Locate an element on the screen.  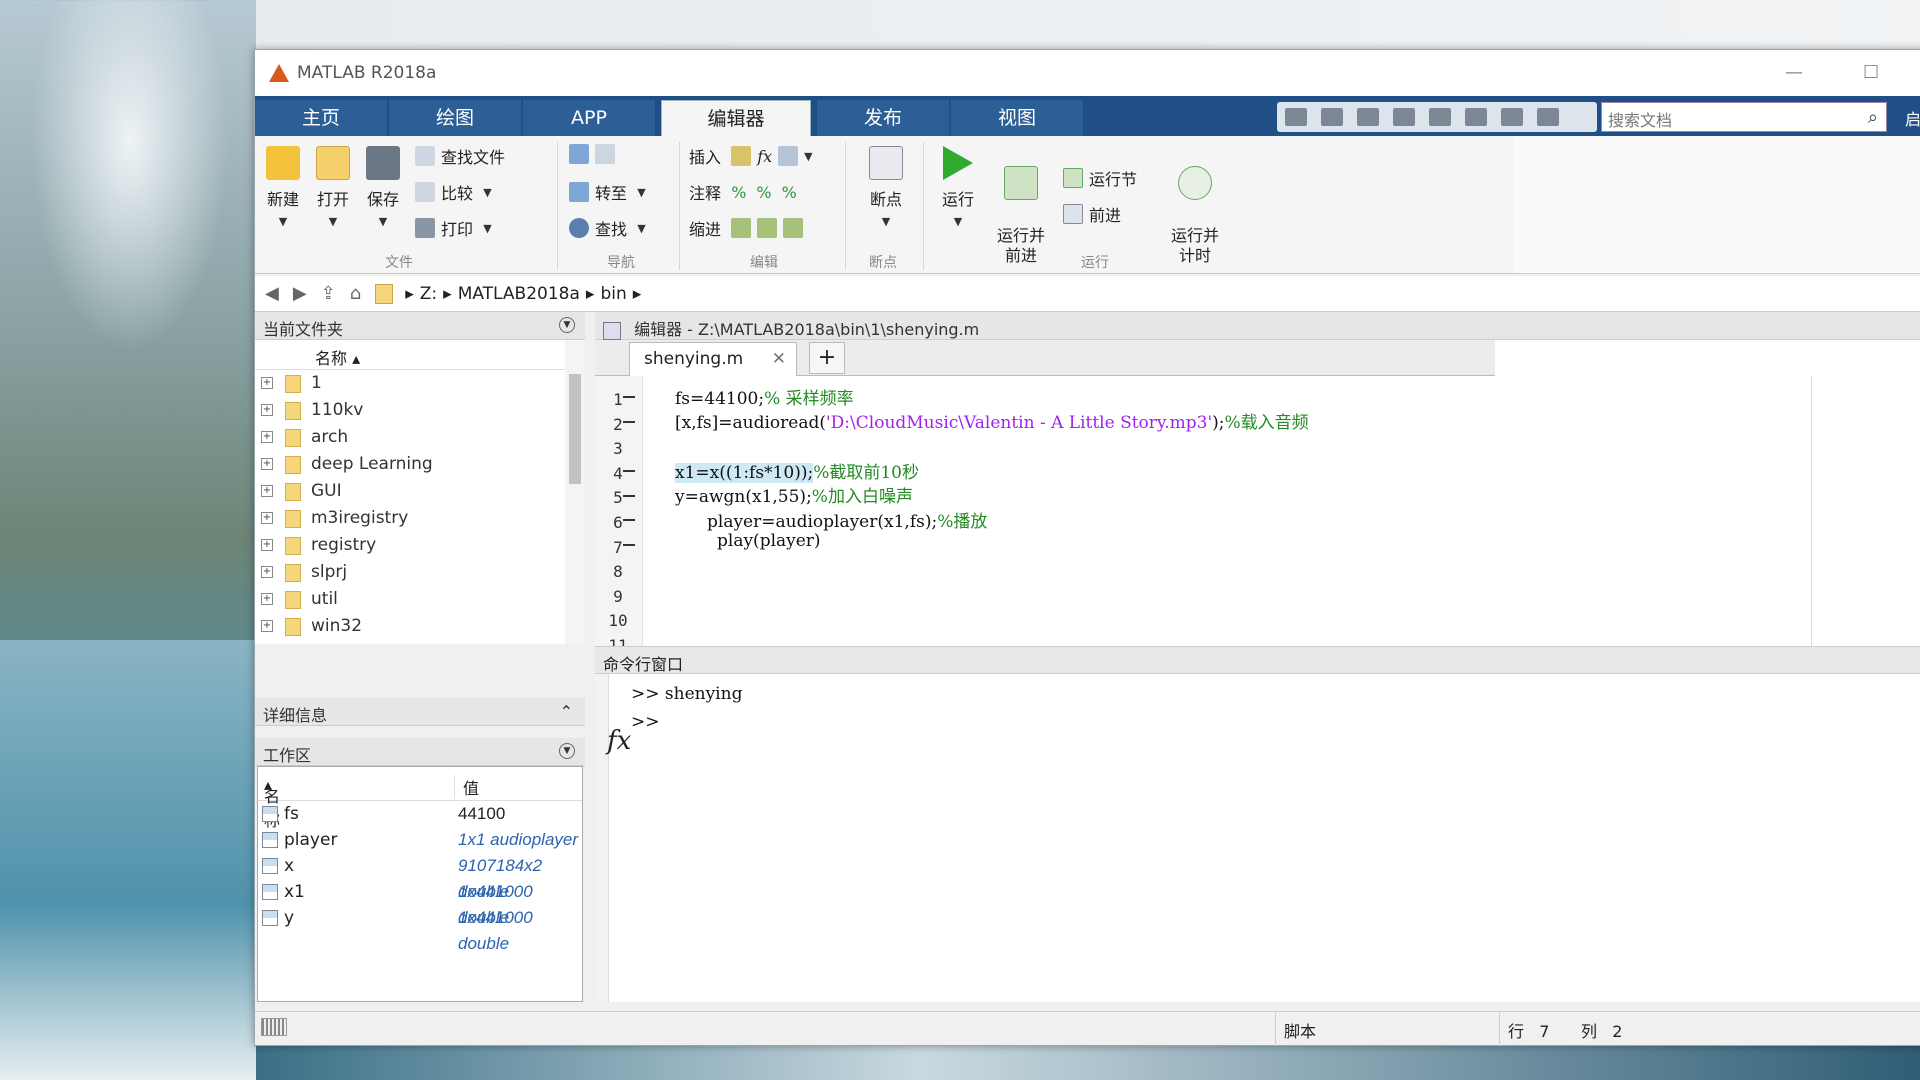
undo-icon is located at coordinates (1440, 117).